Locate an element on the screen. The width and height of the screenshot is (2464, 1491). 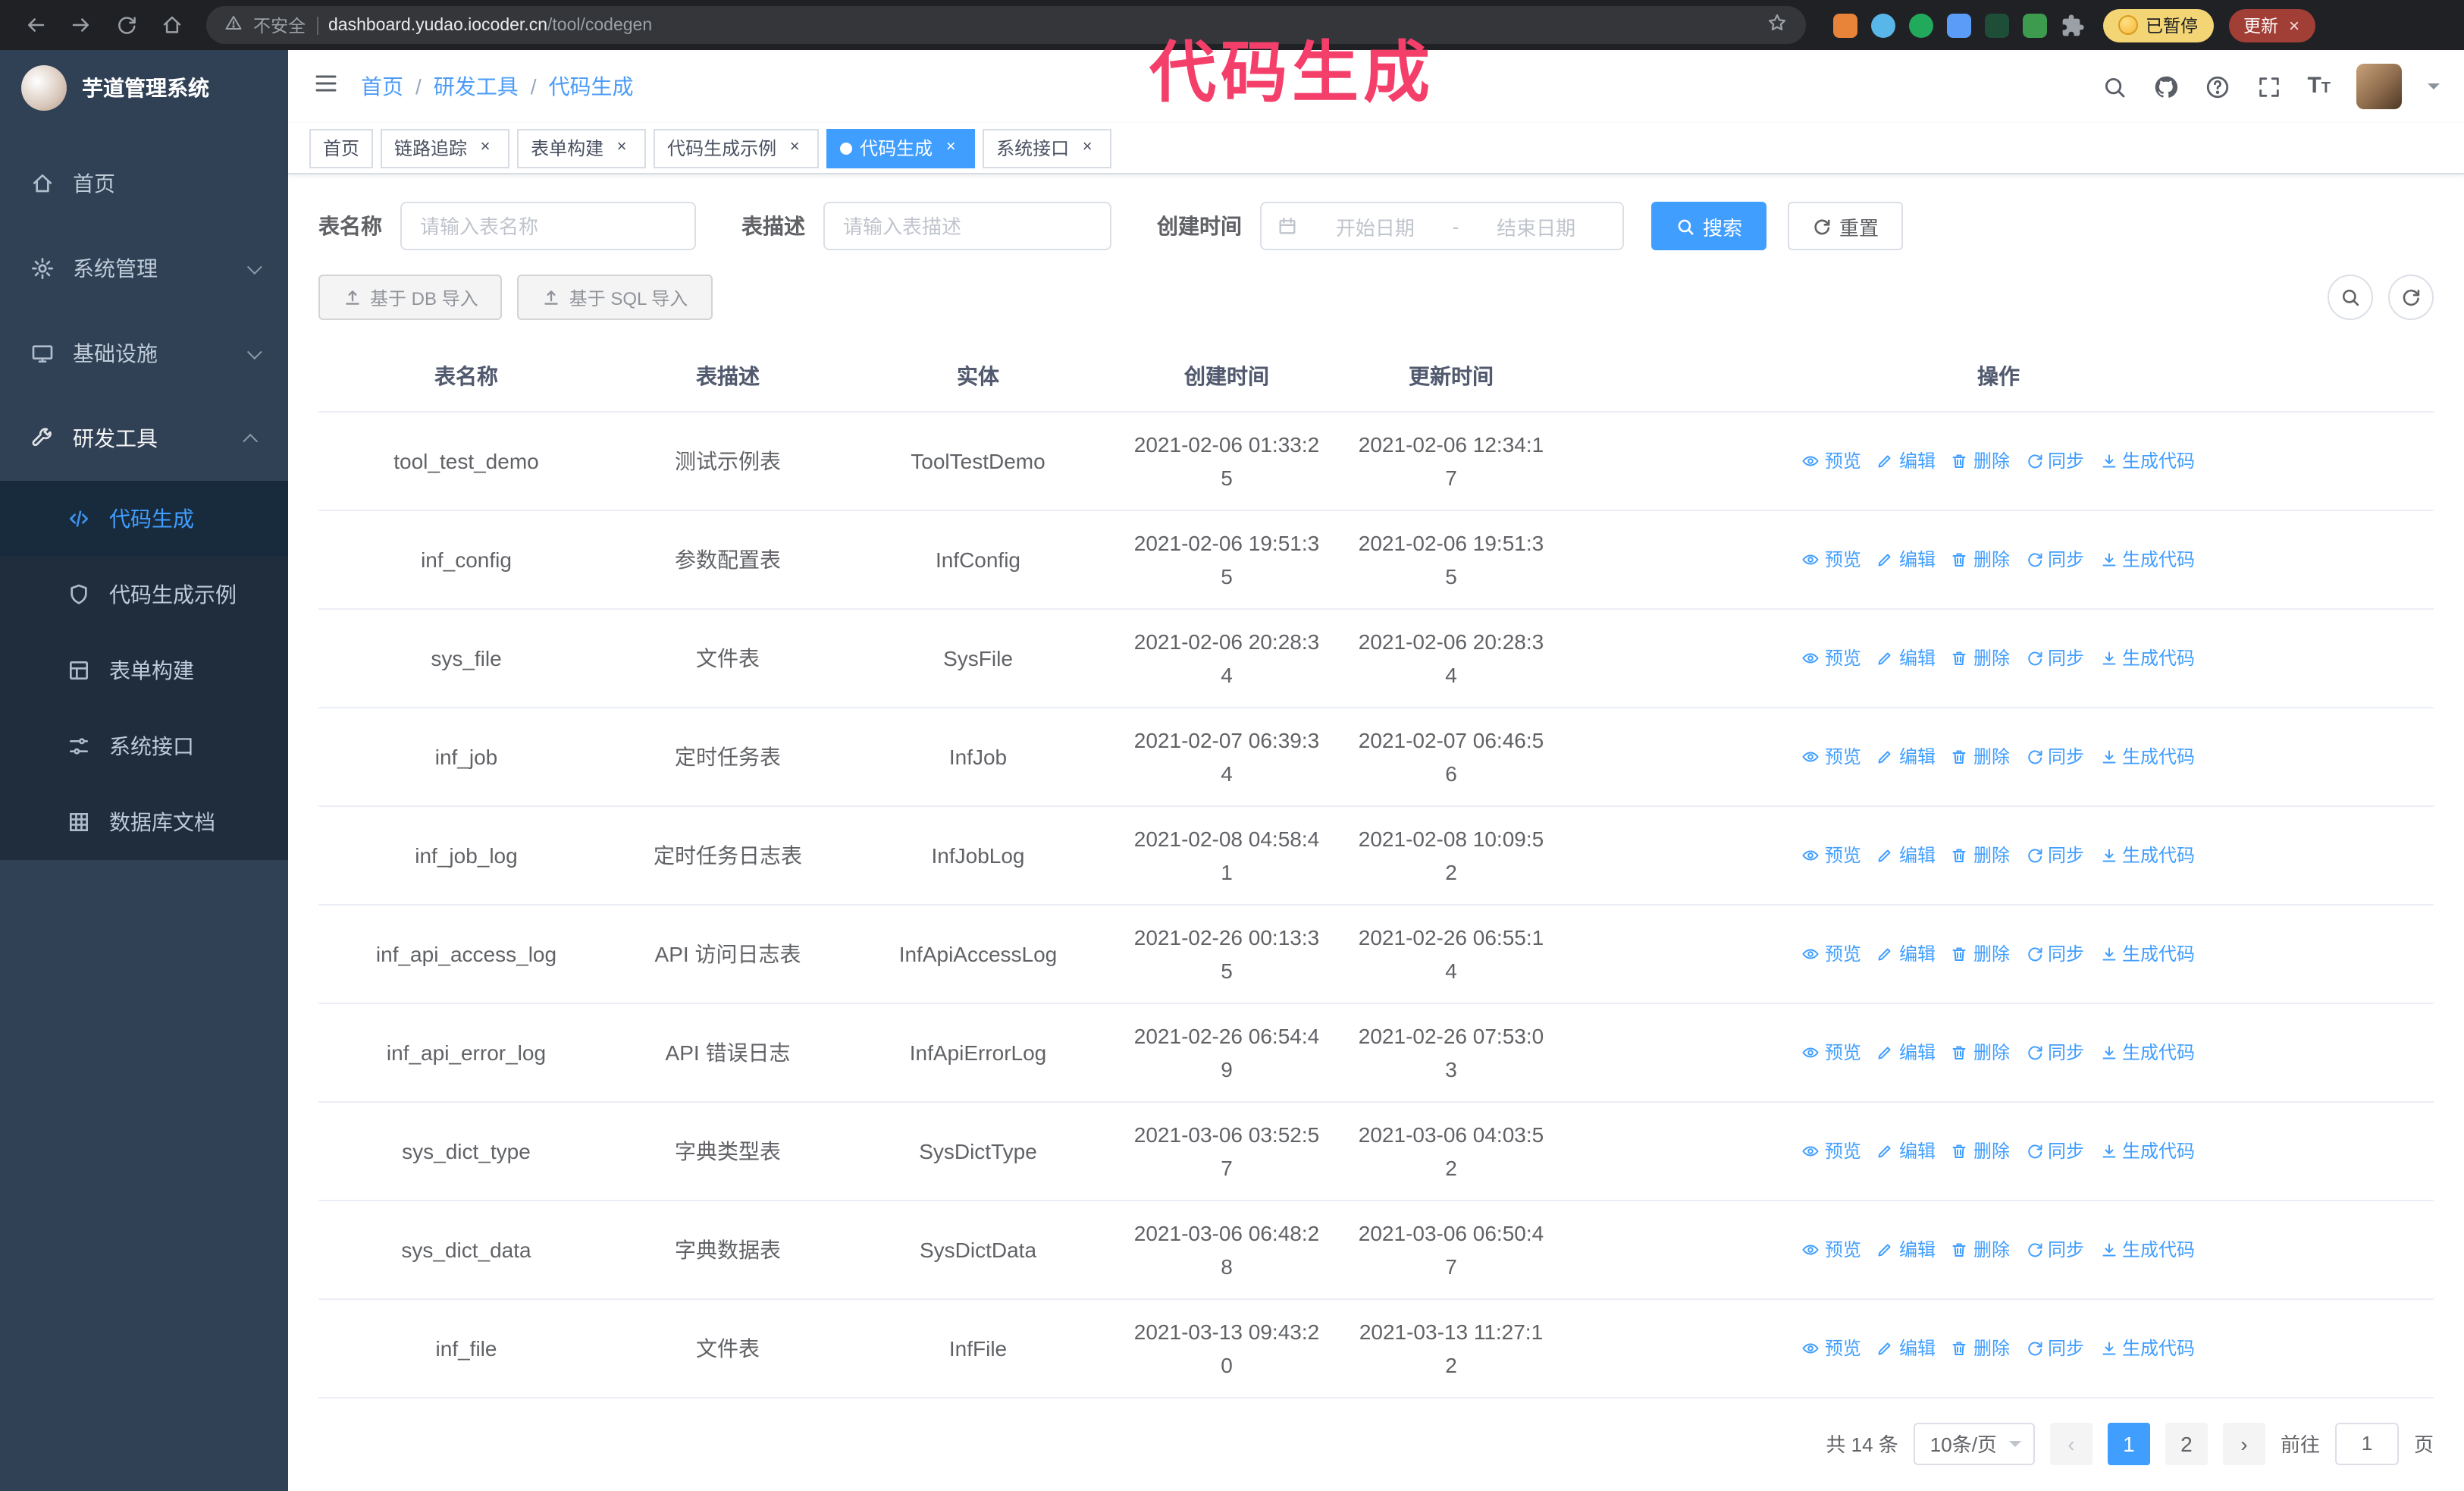
import-db-button: 基于 DB 导入 is located at coordinates (411, 297).